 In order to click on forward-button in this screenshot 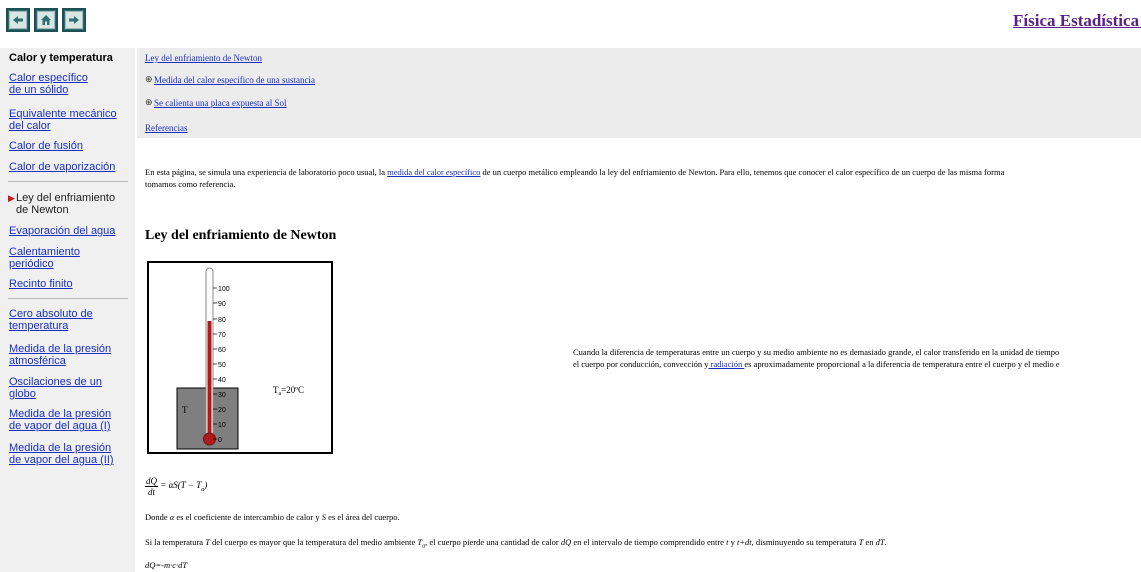, I will do `click(74, 20)`.